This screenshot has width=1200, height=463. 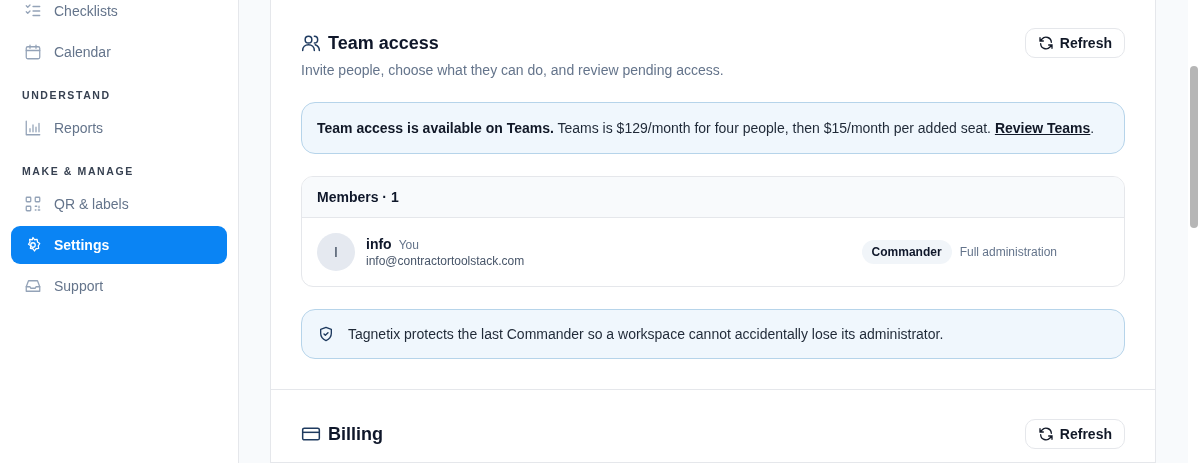 What do you see at coordinates (33, 286) in the screenshot?
I see `inbox-icon` at bounding box center [33, 286].